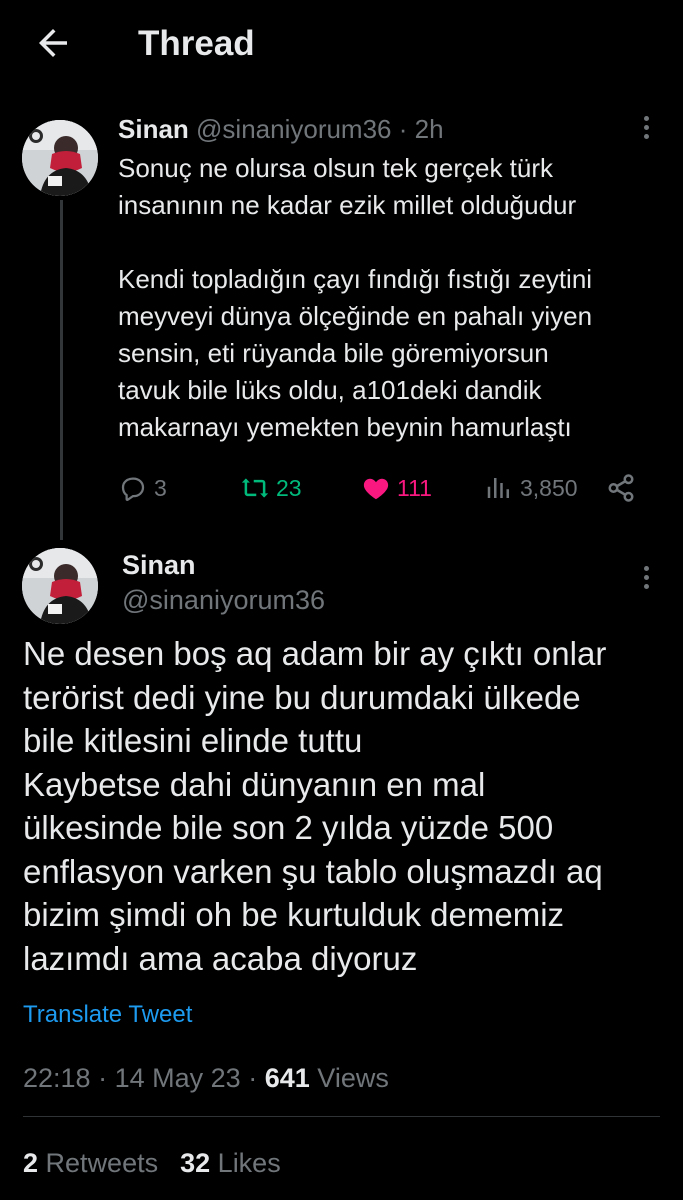 The height and width of the screenshot is (1200, 683). I want to click on like-button: 111, so click(396, 488).